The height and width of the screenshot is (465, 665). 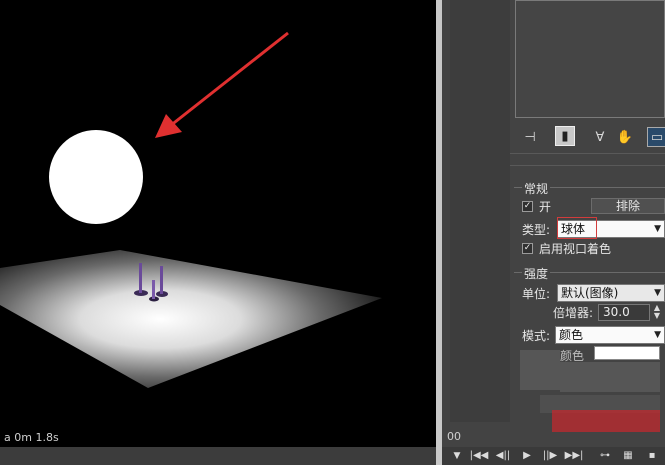 What do you see at coordinates (565, 136) in the screenshot?
I see `modifier-stack-icon: ▮` at bounding box center [565, 136].